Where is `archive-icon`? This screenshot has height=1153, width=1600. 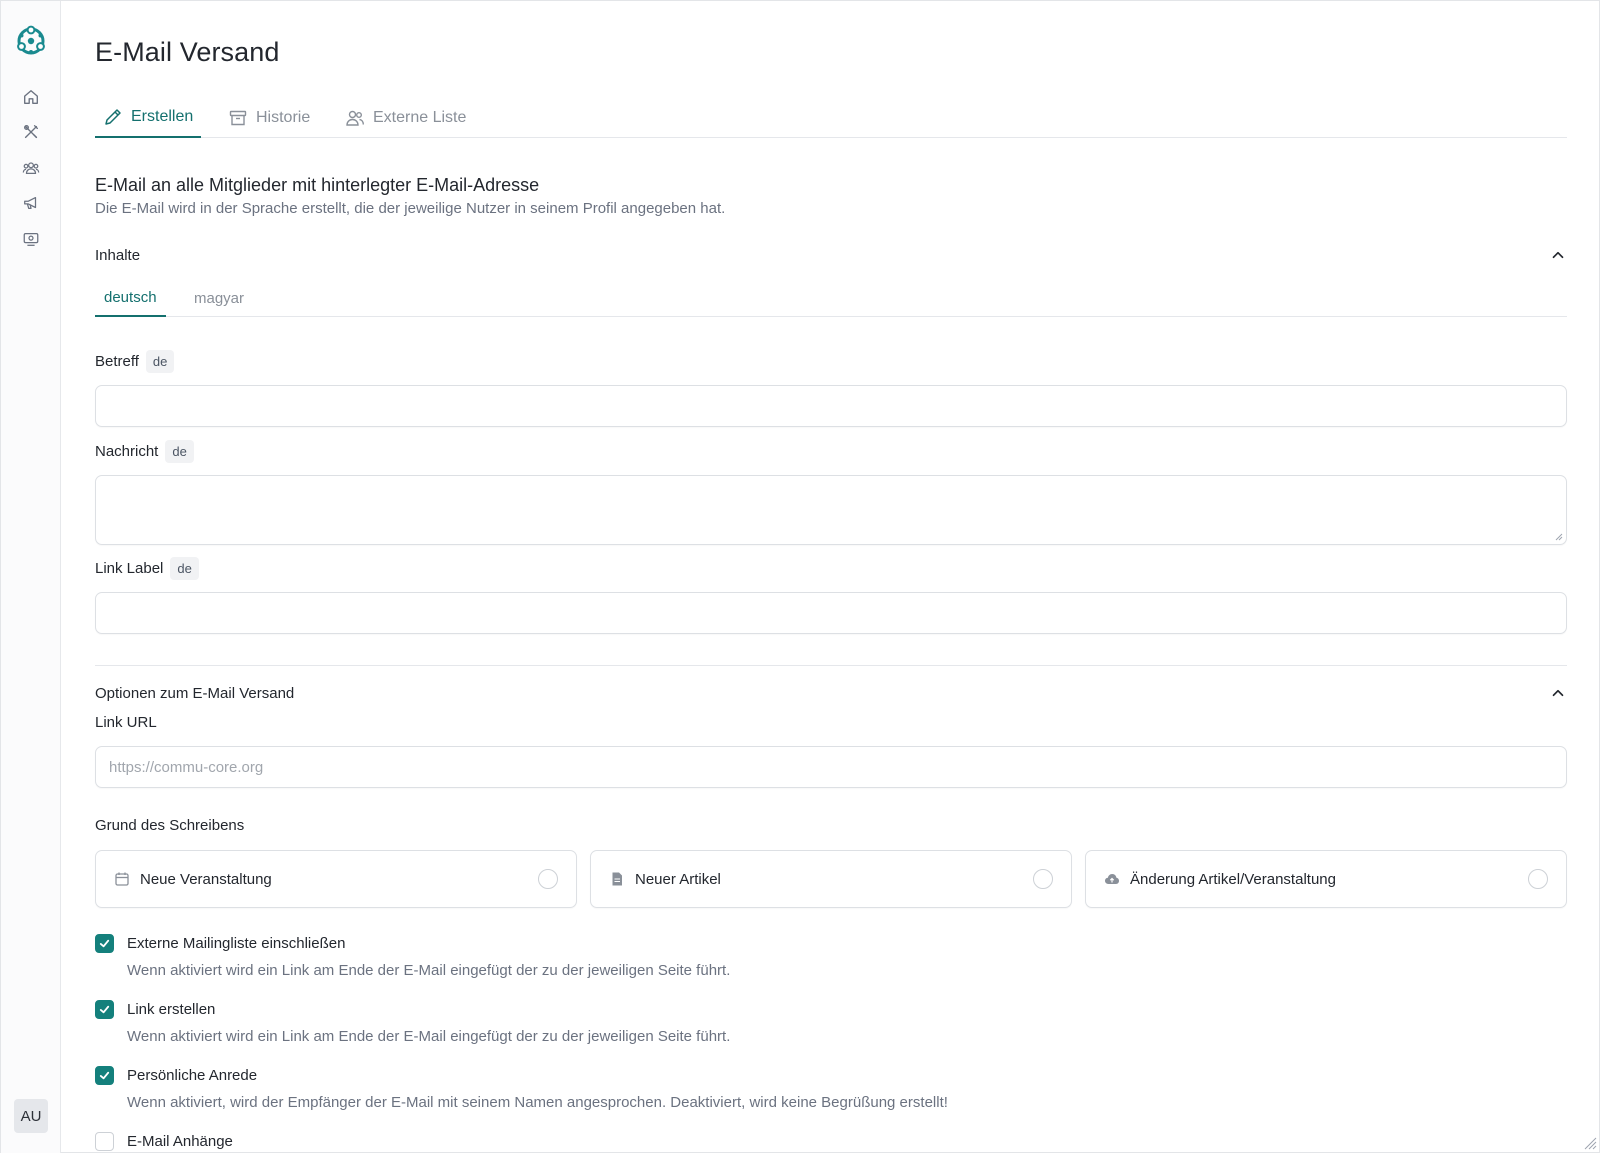 archive-icon is located at coordinates (238, 118).